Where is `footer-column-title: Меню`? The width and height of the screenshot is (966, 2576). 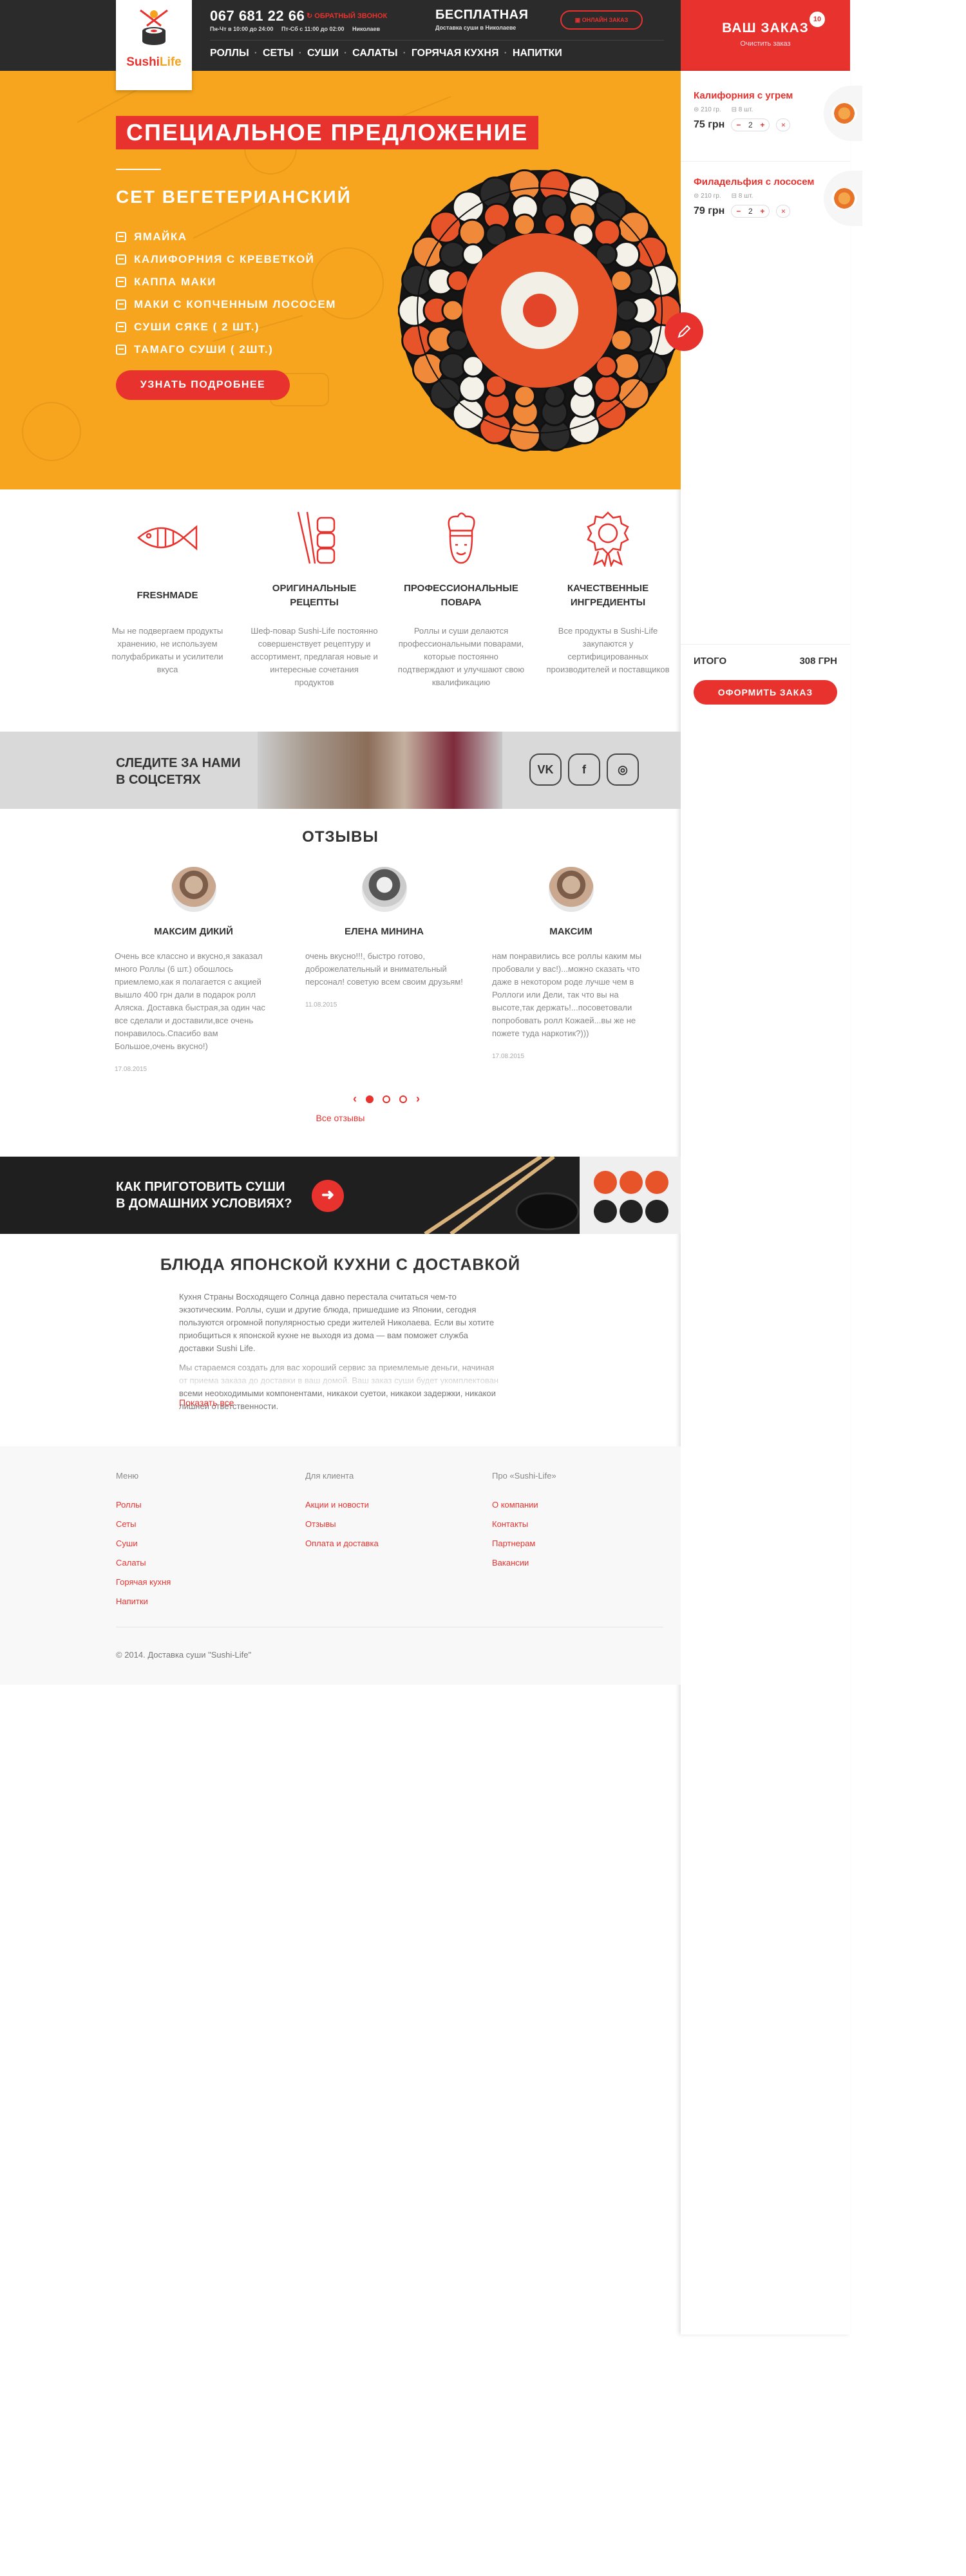
footer-column-title: Меню is located at coordinates (128, 1476).